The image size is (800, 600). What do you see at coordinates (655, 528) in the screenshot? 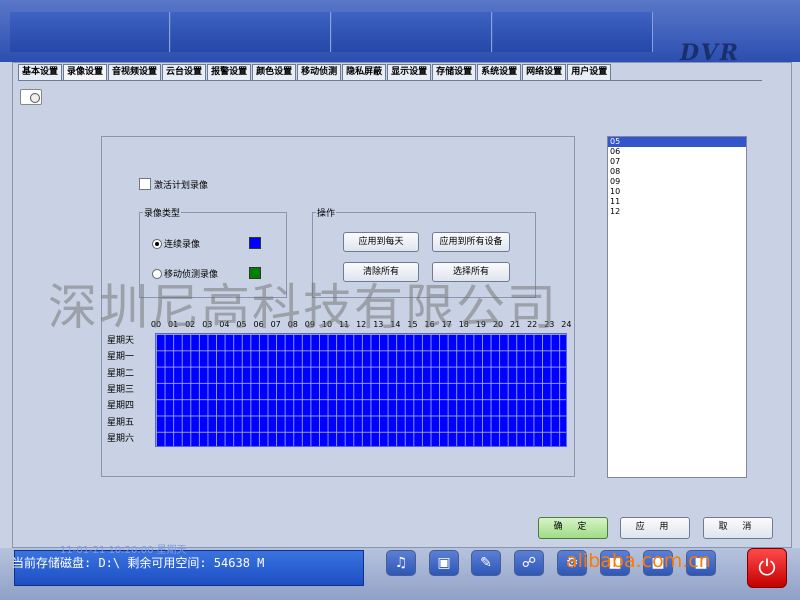
I see `apply-button: 应 用` at bounding box center [655, 528].